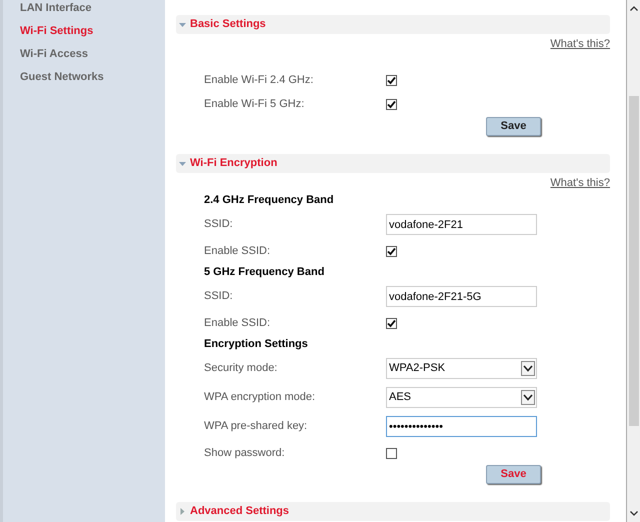  Describe the element at coordinates (461, 368) in the screenshot. I see `dropdown: WPA2-PSK` at that location.